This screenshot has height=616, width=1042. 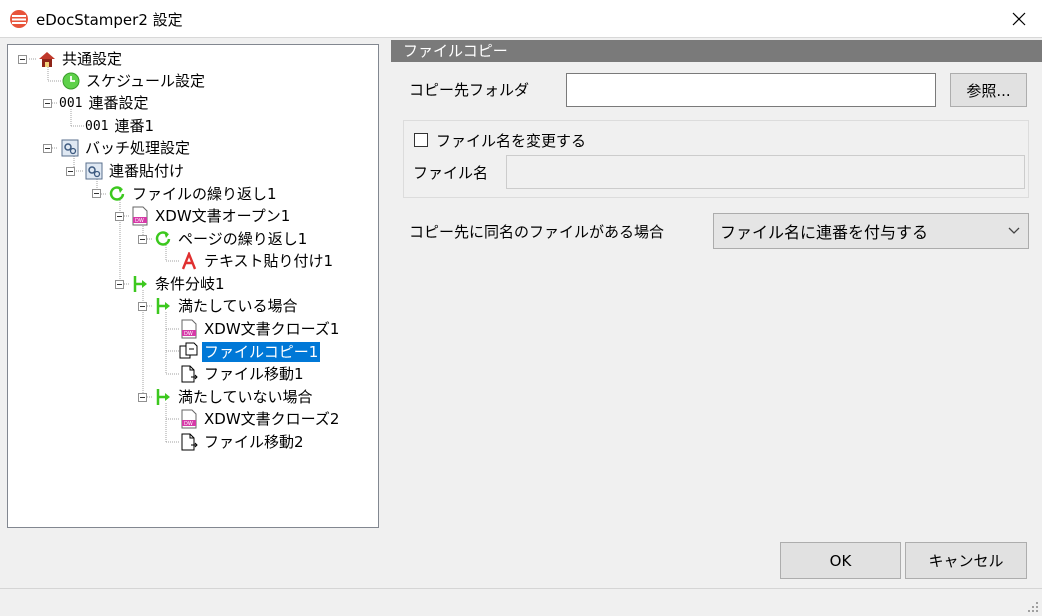 I want to click on tree-item-label: ファイルの繰り返し1, so click(x=204, y=194).